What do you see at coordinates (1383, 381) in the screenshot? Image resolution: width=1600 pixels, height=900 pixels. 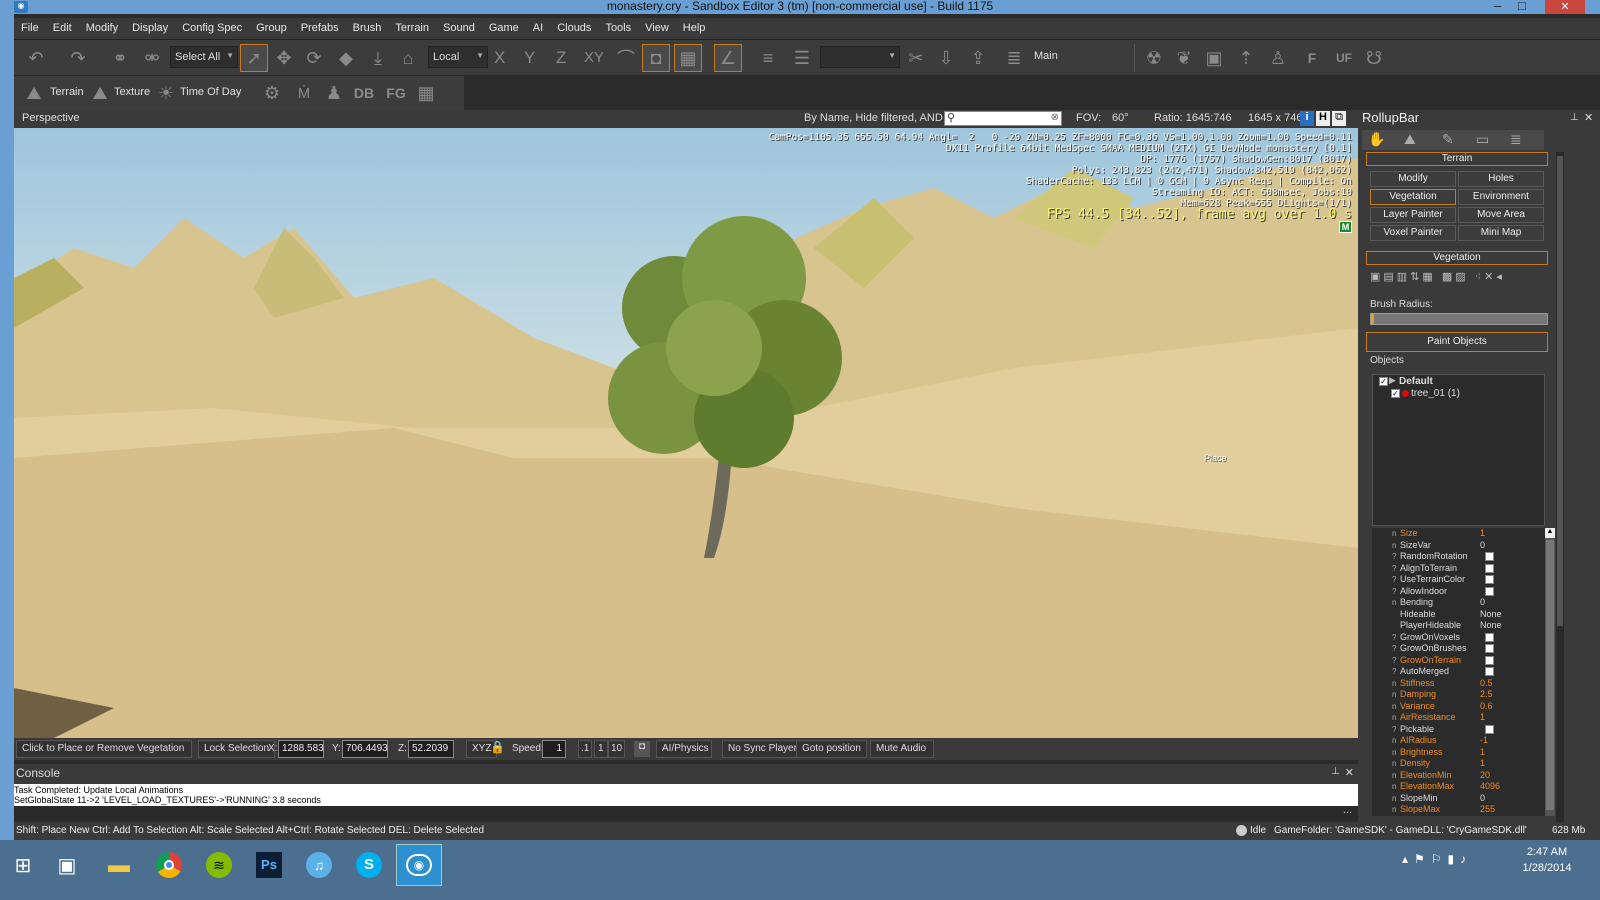 I see `default-group-checkbox: ✓` at bounding box center [1383, 381].